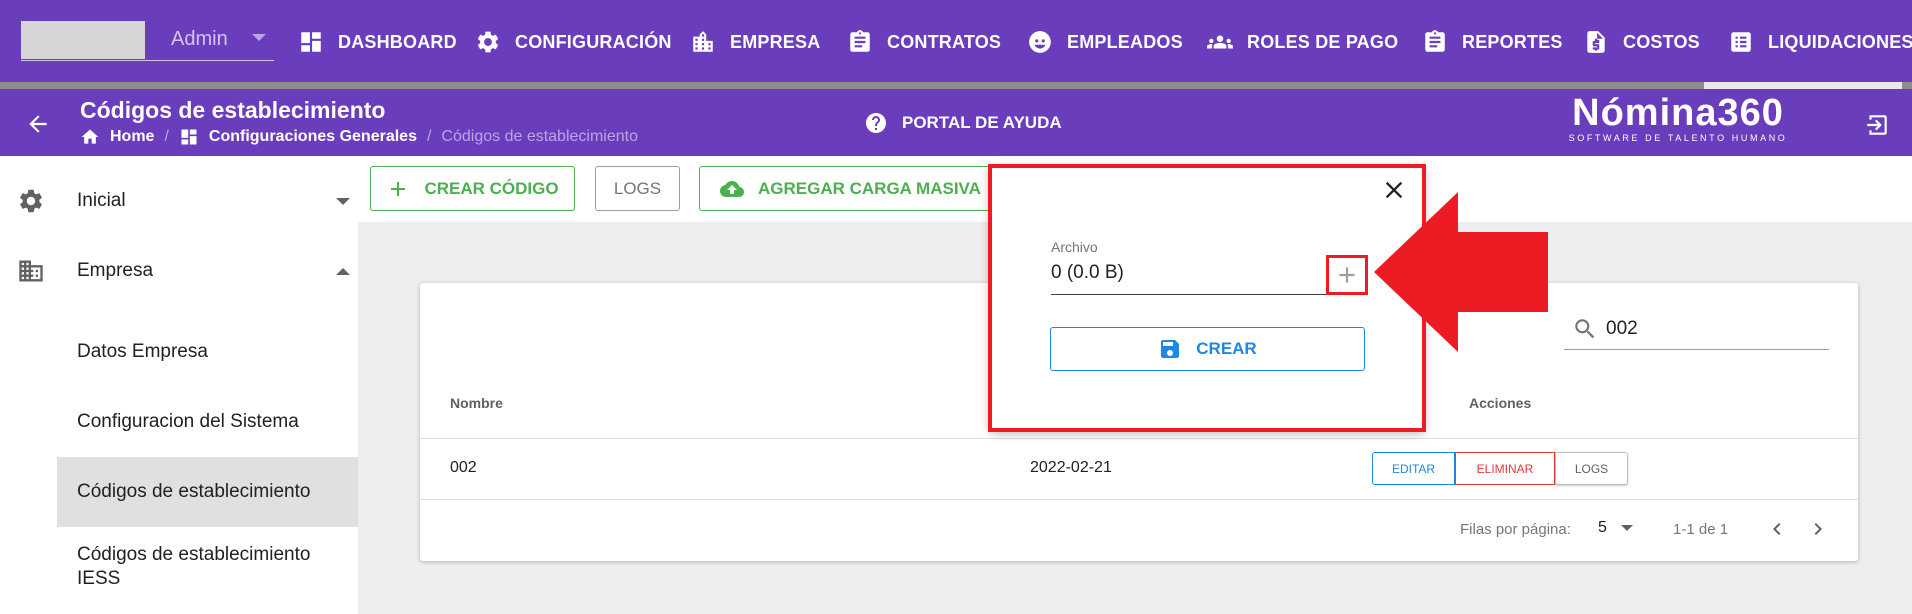 The width and height of the screenshot is (1912, 614). I want to click on logout-button, so click(1877, 125).